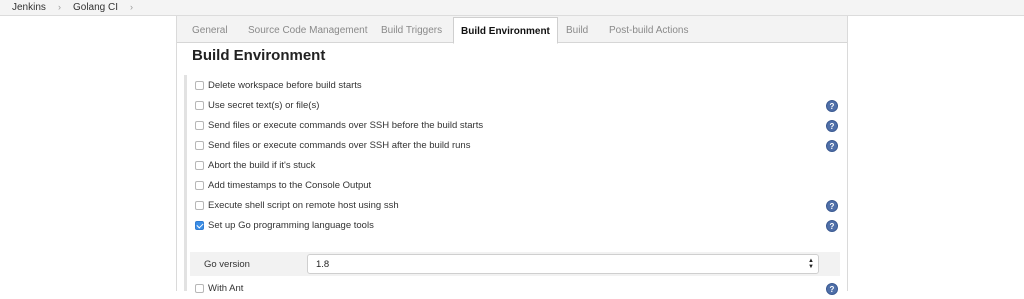  What do you see at coordinates (199, 165) in the screenshot?
I see `checkbox-abort-if-stuck` at bounding box center [199, 165].